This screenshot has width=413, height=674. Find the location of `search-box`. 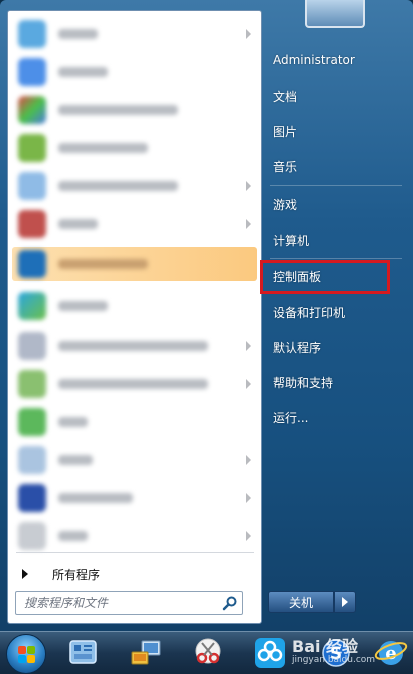

search-box is located at coordinates (129, 603).